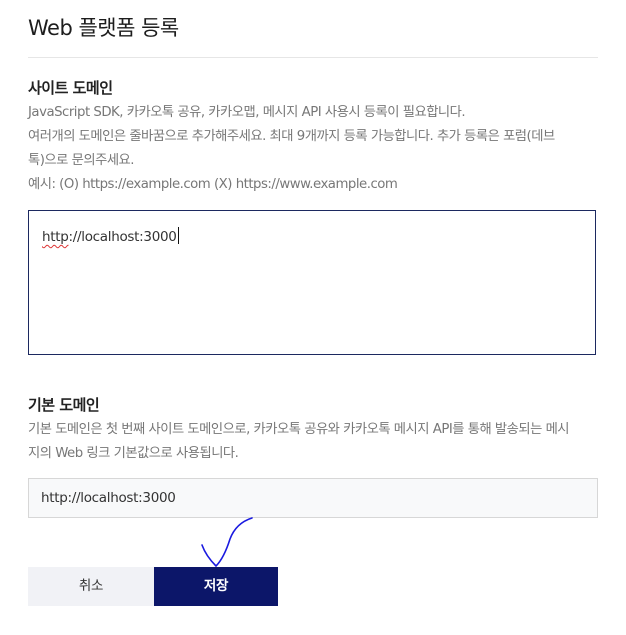 This screenshot has width=626, height=635. I want to click on text-caret, so click(178, 235).